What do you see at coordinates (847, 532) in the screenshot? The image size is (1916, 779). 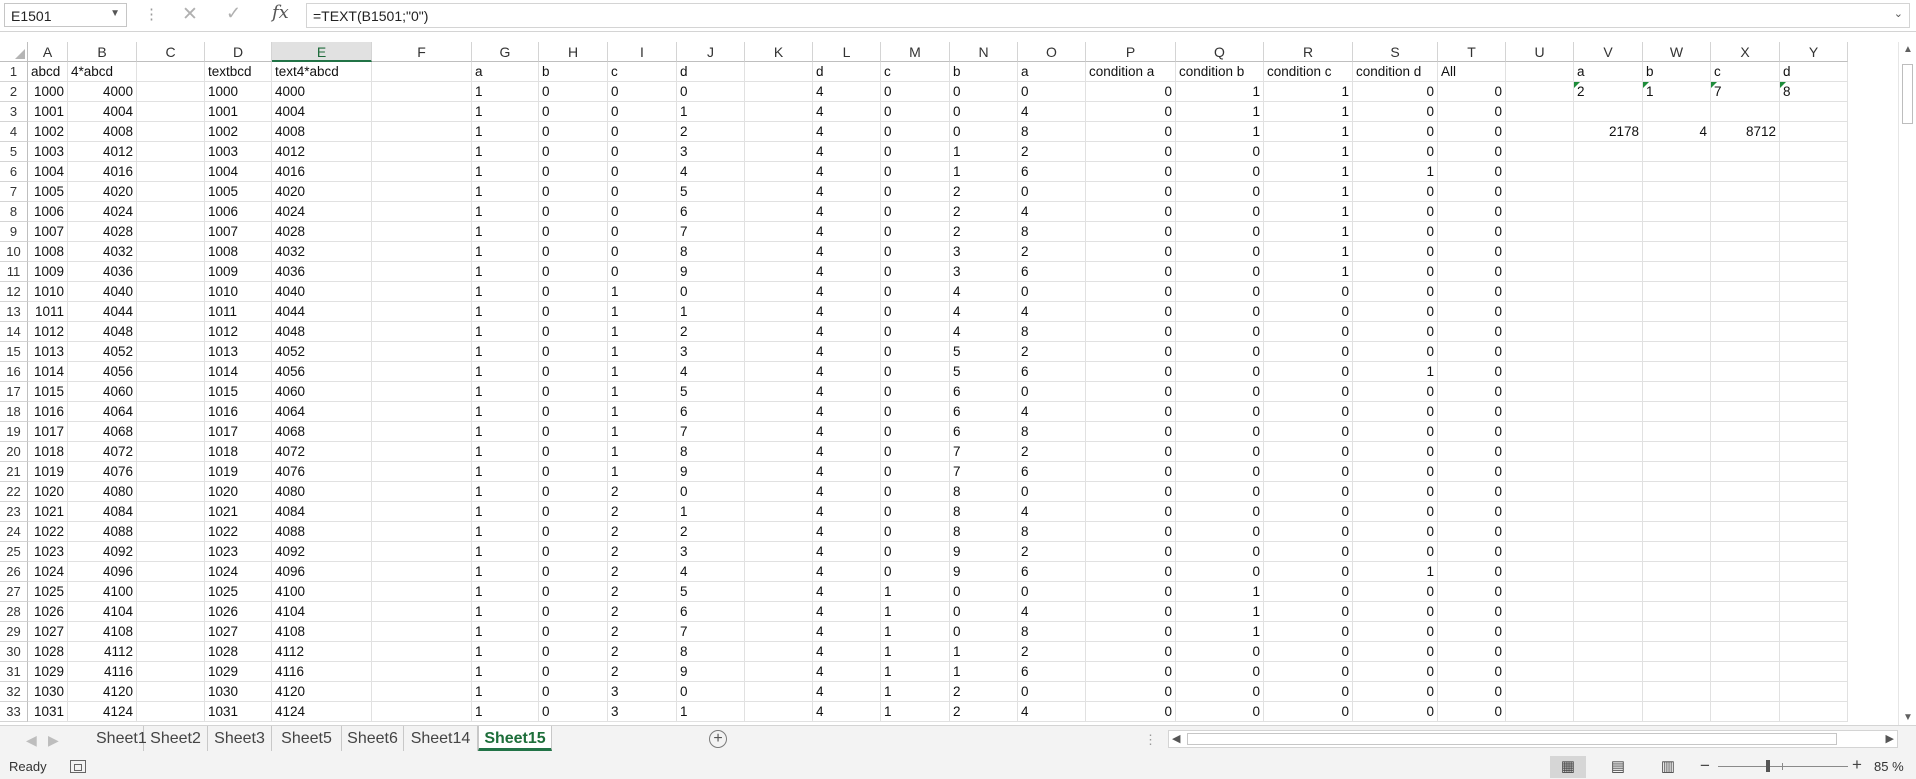 I see `cell-l24: 4` at bounding box center [847, 532].